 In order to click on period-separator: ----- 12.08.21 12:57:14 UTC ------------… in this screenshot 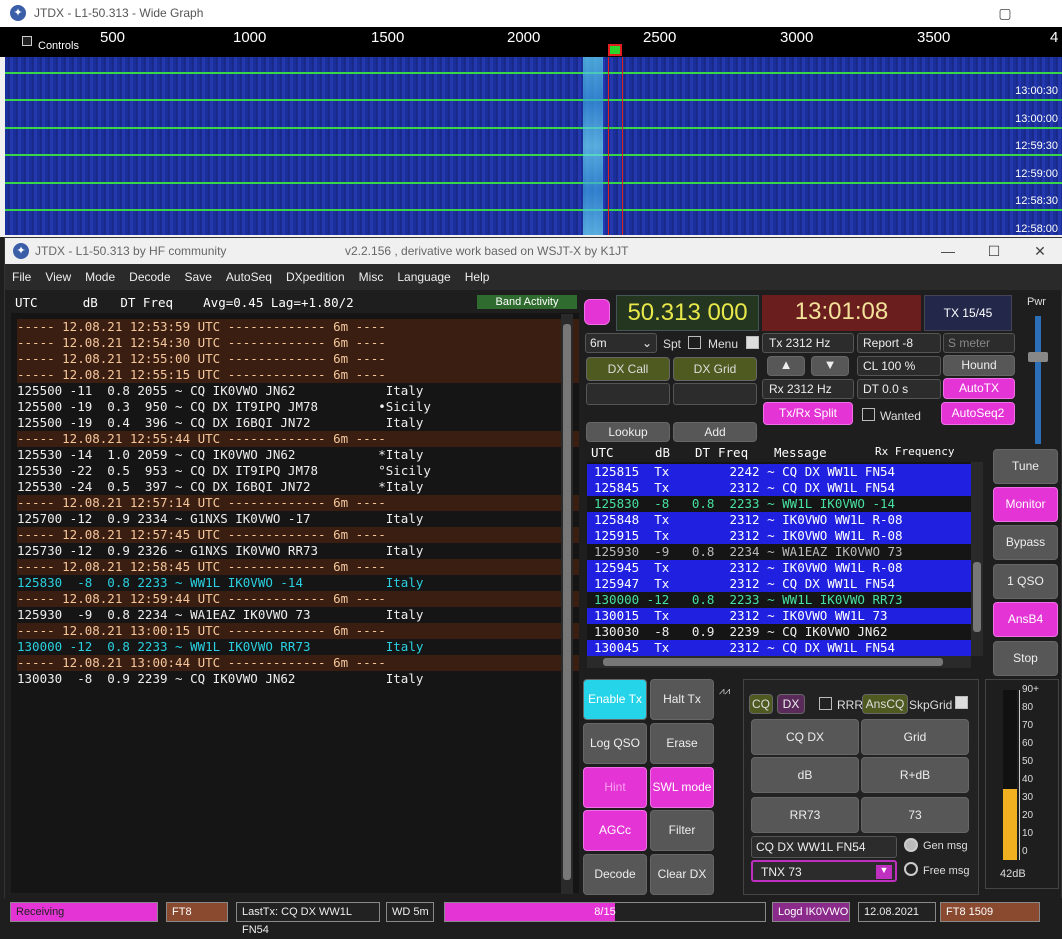, I will do `click(298, 503)`.